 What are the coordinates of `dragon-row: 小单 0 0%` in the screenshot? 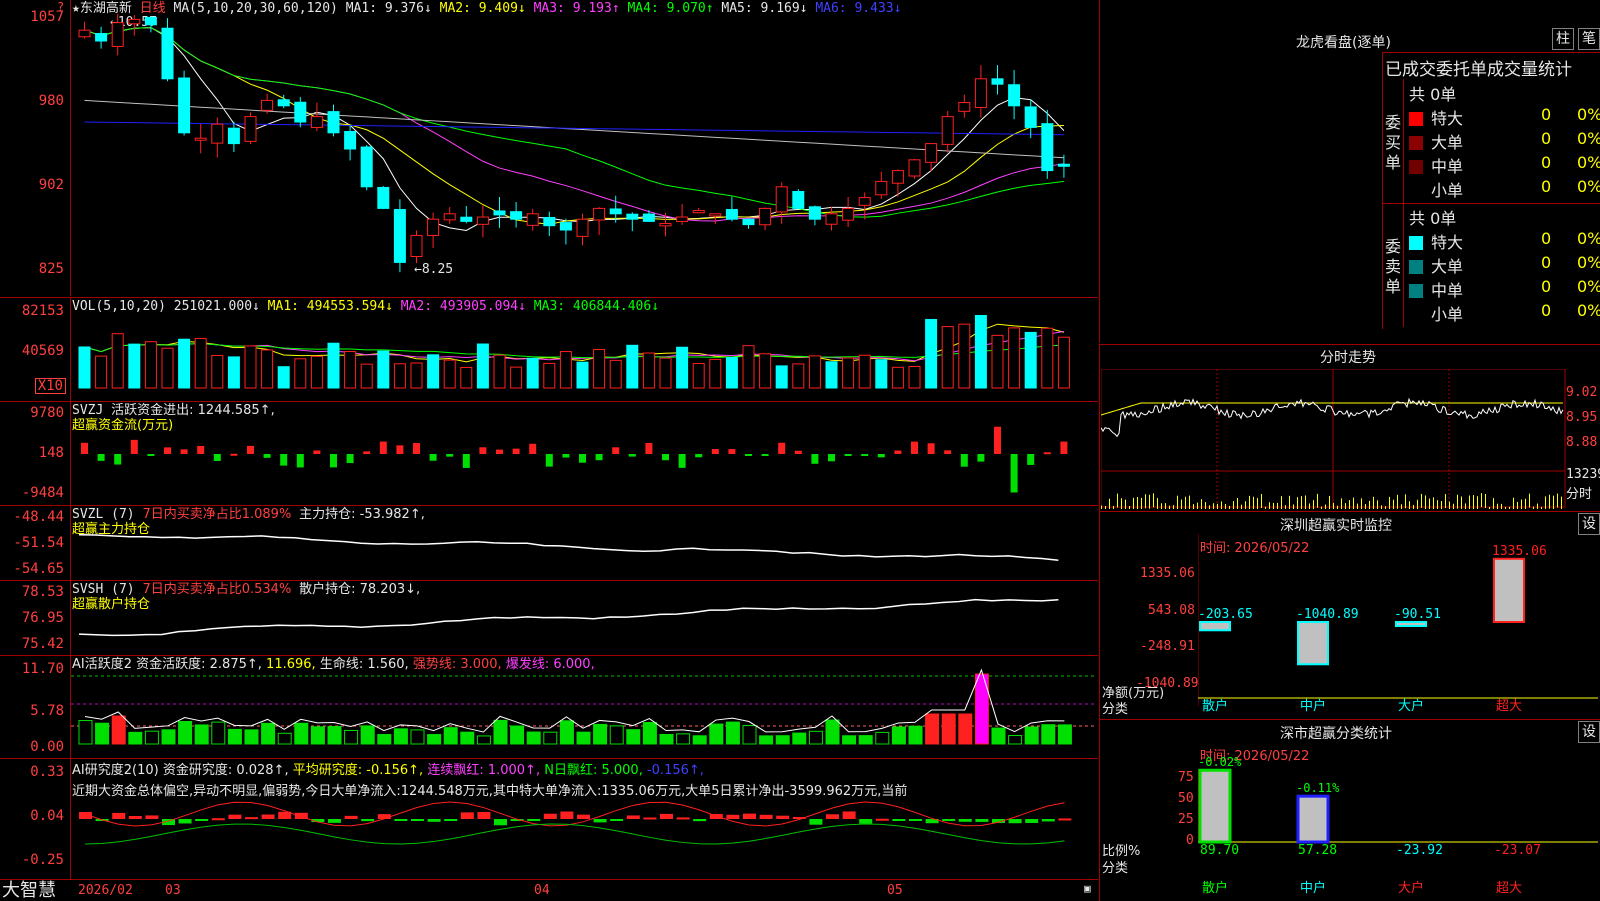 It's located at (1504, 312).